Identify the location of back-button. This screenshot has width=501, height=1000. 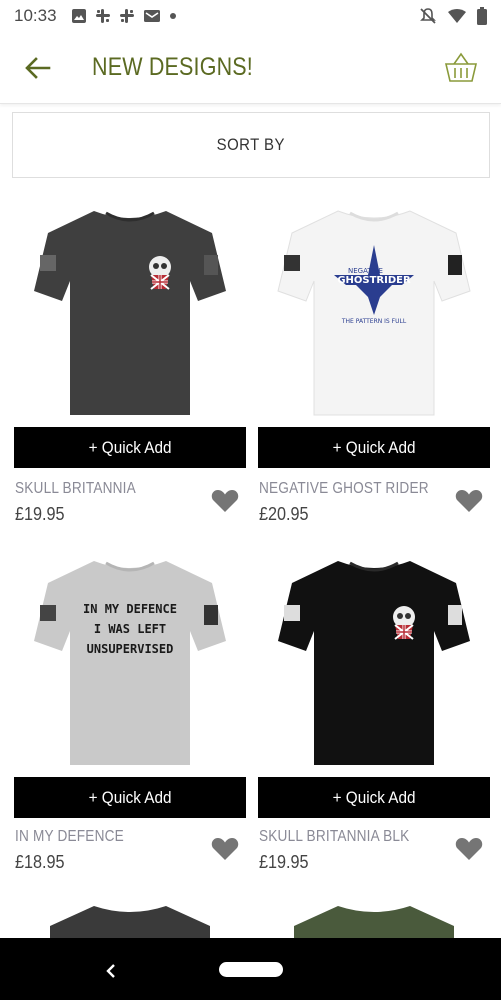
(38, 68).